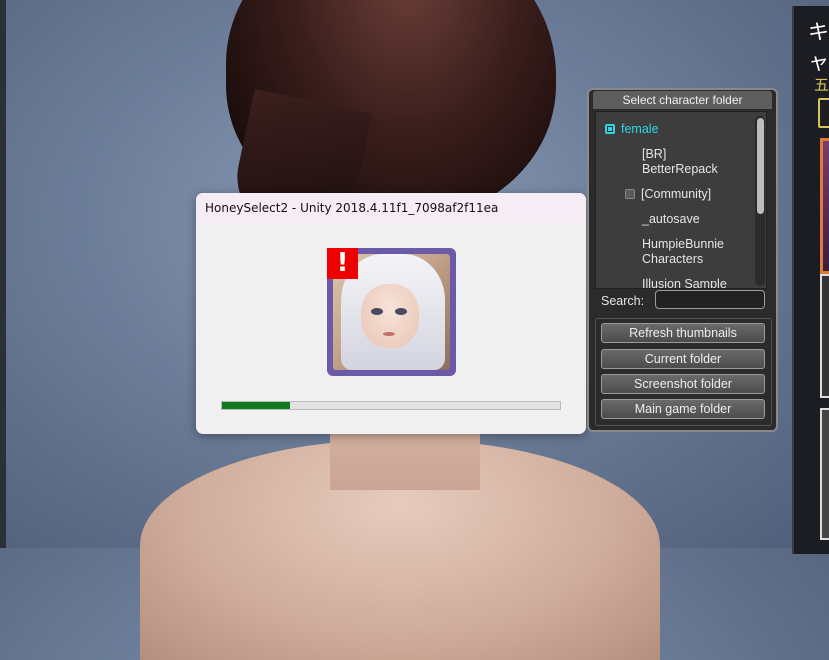 The width and height of the screenshot is (829, 660). I want to click on game-right-panel: キャ 五, so click(810, 280).